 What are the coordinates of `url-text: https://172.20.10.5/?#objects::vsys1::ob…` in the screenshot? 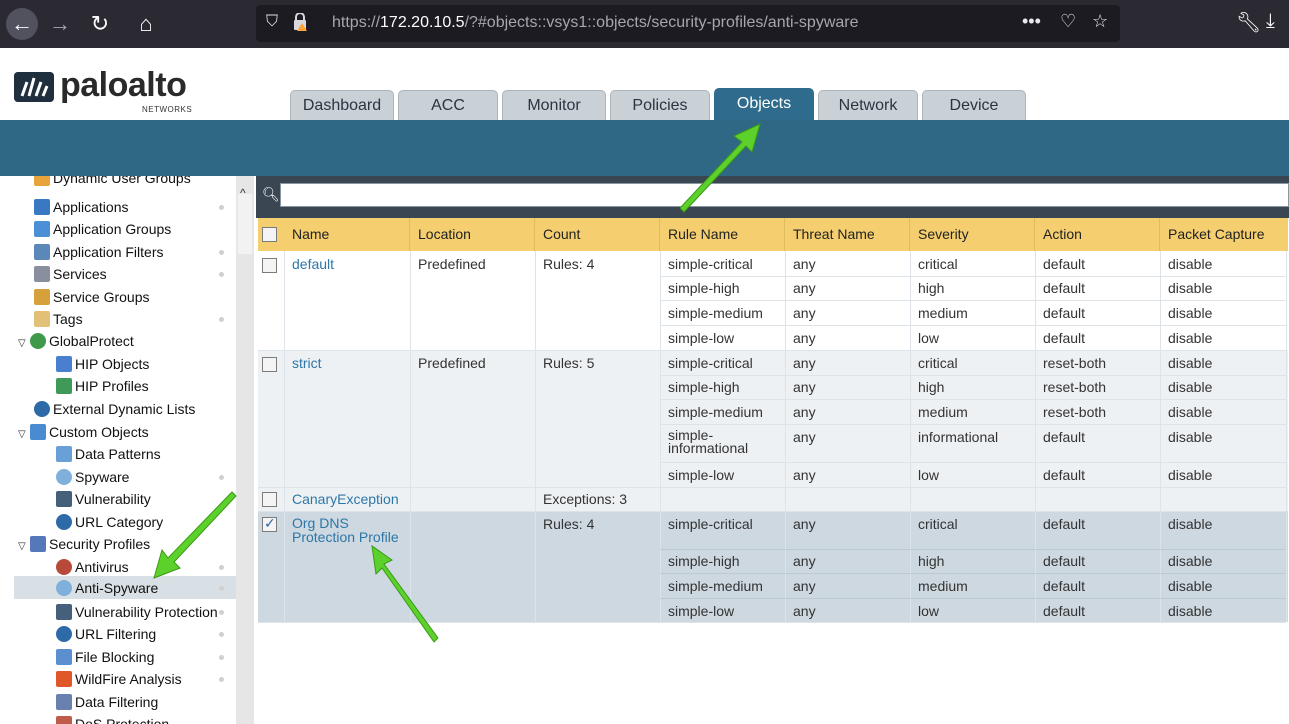 It's located at (595, 23).